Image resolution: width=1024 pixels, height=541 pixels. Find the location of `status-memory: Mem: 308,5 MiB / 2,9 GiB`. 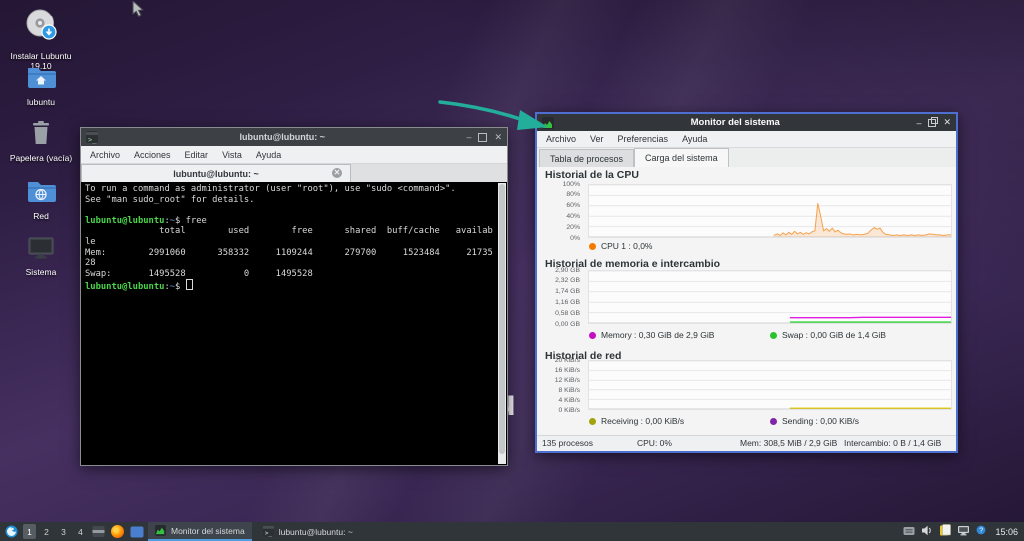

status-memory: Mem: 308,5 MiB / 2,9 GiB is located at coordinates (789, 443).